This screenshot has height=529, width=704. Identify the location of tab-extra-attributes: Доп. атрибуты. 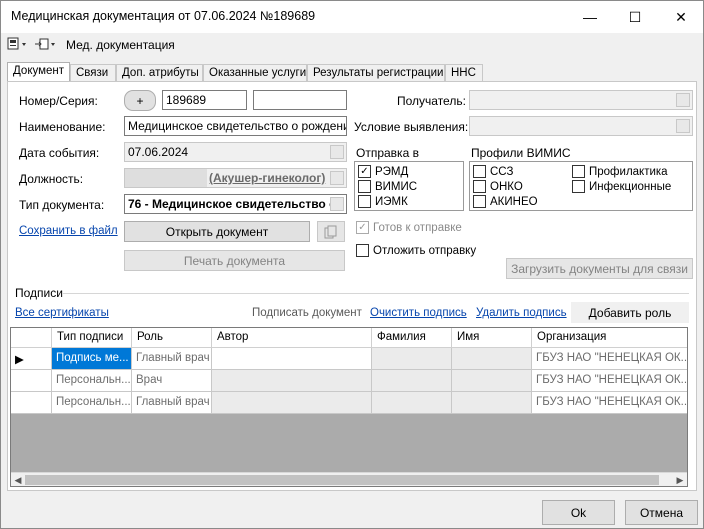
(159, 73).